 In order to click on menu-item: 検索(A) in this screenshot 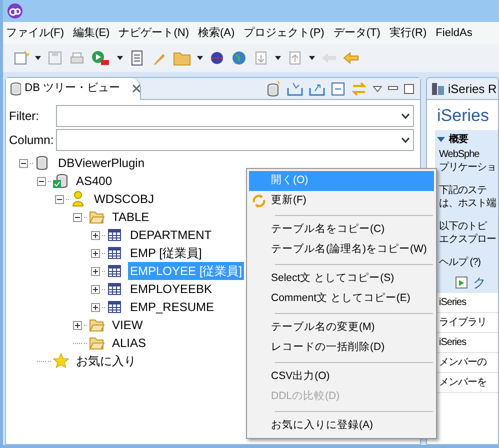, I will do `click(216, 33)`.